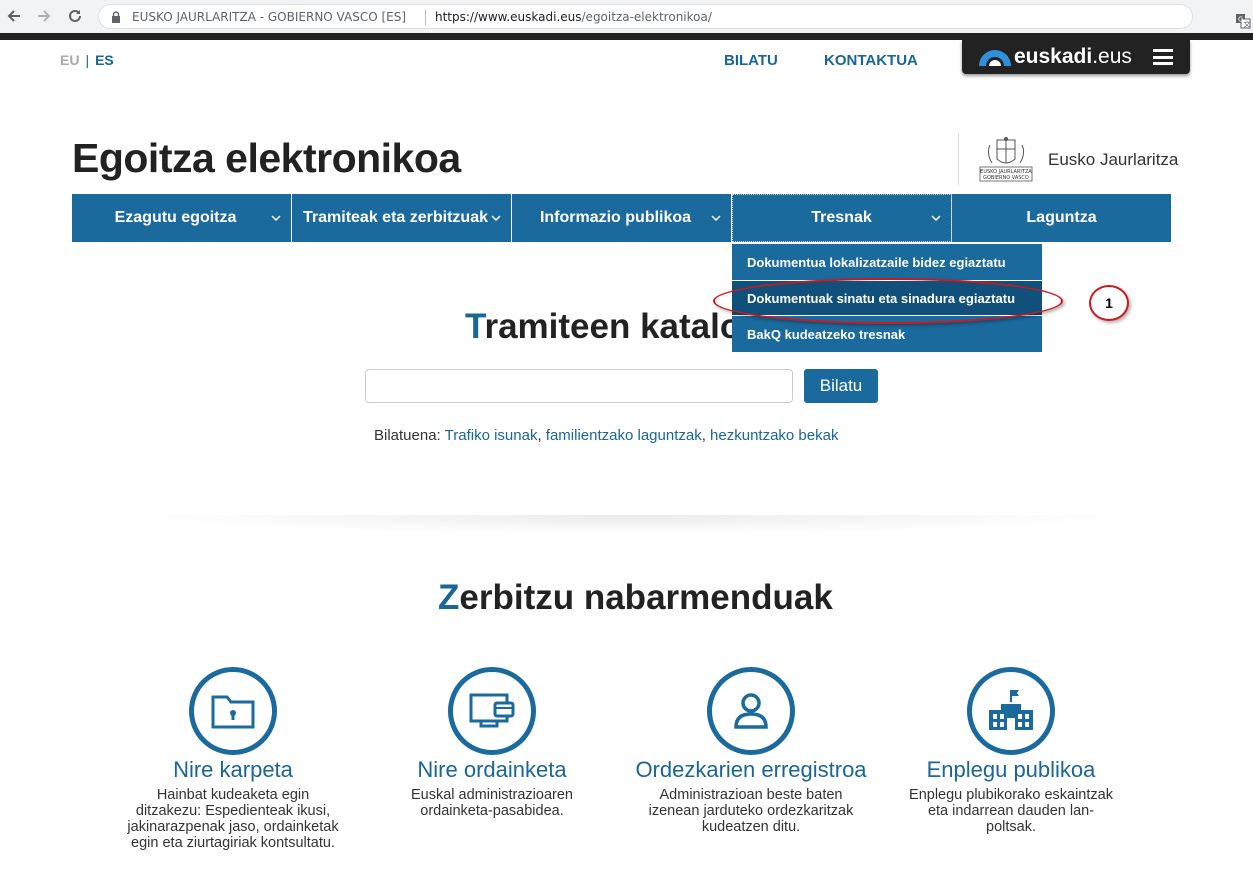 The height and width of the screenshot is (872, 1253). What do you see at coordinates (182, 218) in the screenshot?
I see `nav-ezagutu-egoitza: Ezagutu egoitza` at bounding box center [182, 218].